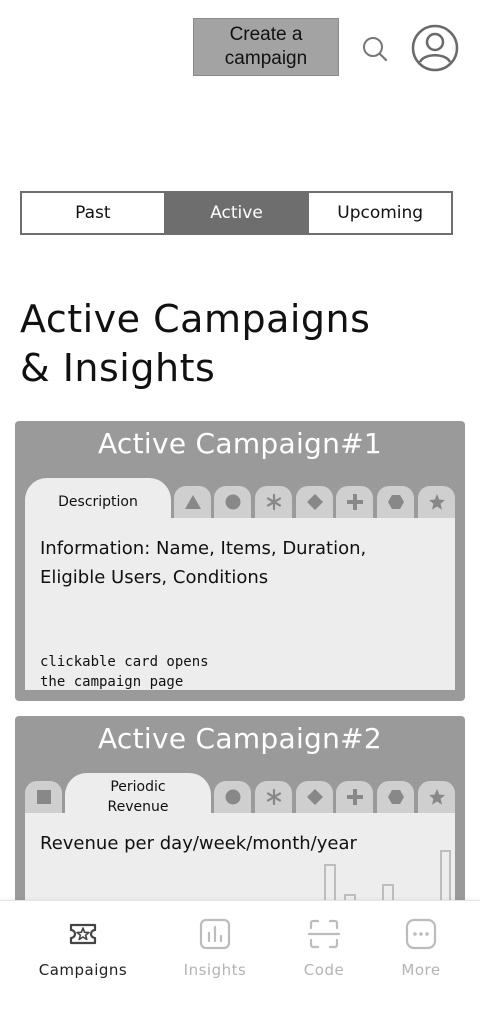  Describe the element at coordinates (112, 682) in the screenshot. I see `note-line-2: the campaign page` at that location.